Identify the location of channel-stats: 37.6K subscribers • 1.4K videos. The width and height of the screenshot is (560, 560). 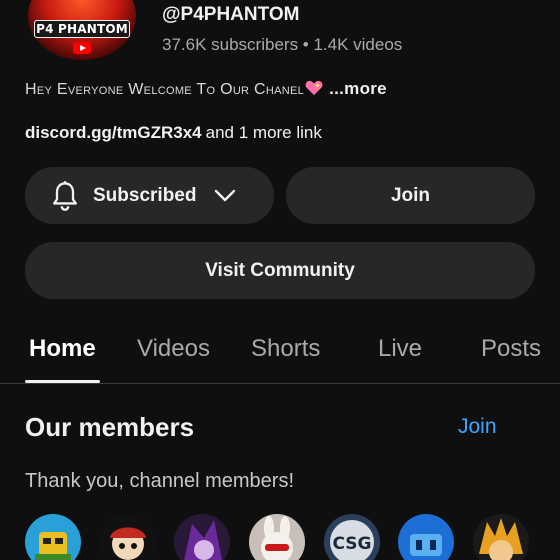
(282, 44).